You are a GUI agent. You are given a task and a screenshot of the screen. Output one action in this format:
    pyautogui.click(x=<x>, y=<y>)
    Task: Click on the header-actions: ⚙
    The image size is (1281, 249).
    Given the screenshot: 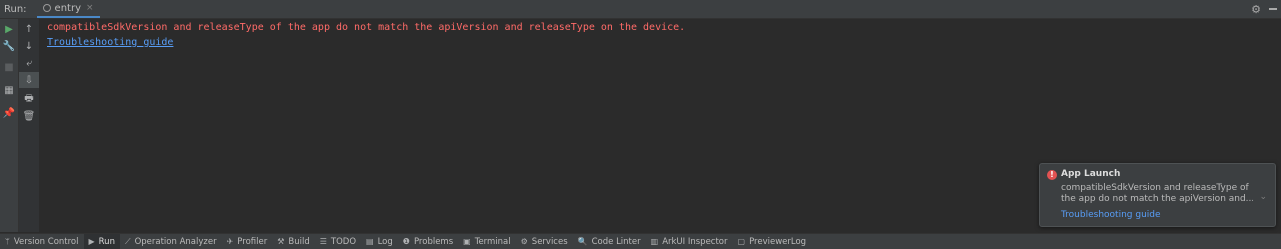 What is the action you would take?
    pyautogui.click(x=1264, y=9)
    